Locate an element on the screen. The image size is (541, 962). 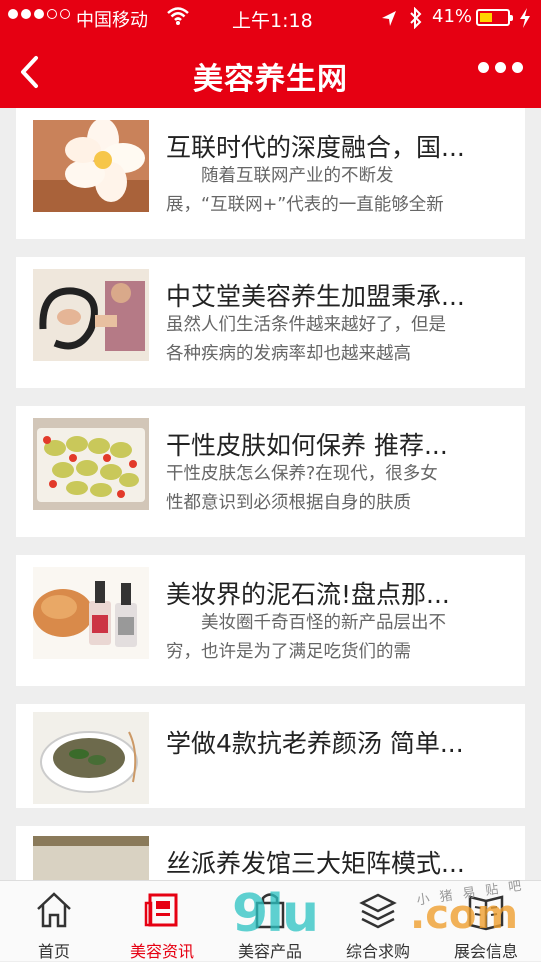
battery-percent: 41% is located at coordinates (452, 16).